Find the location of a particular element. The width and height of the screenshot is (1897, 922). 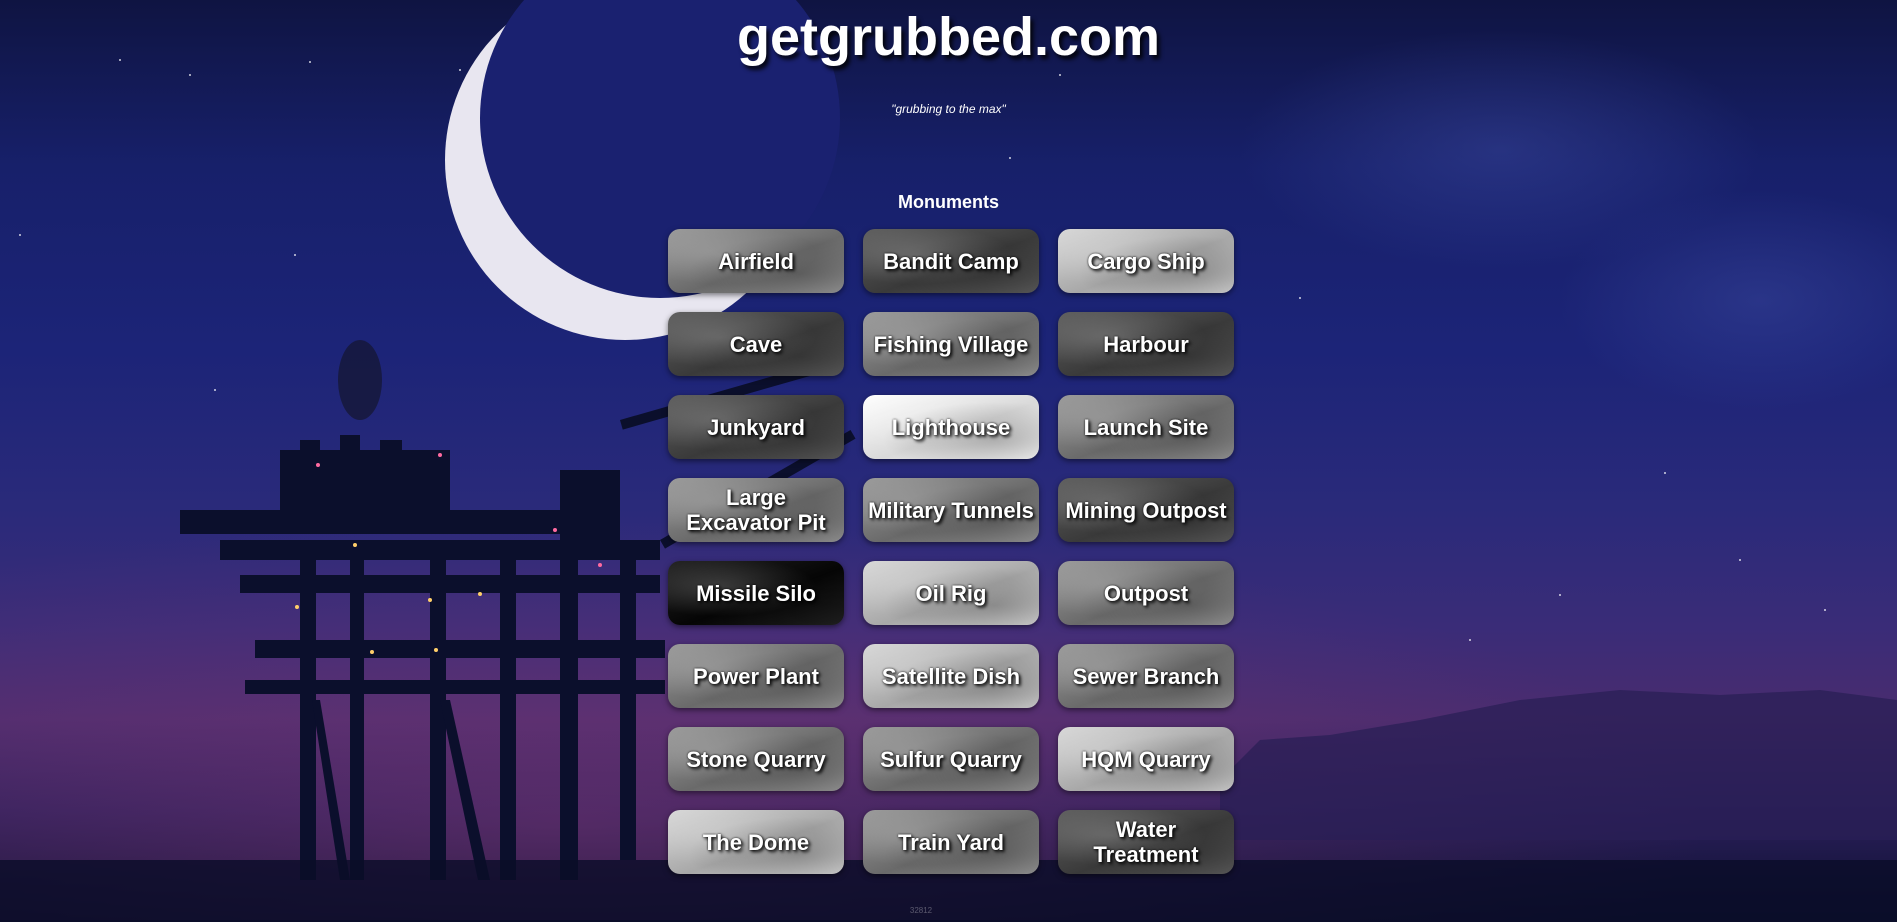

monument-label: Sewer Branch is located at coordinates (1146, 676).